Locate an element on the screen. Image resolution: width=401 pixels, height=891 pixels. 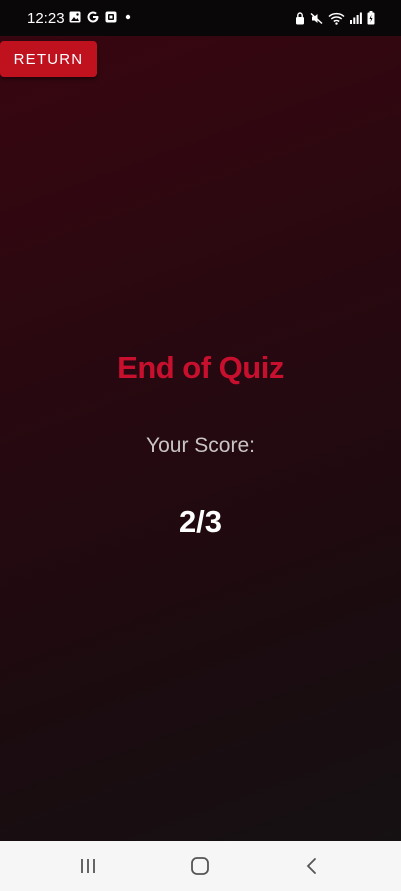
status-bar: 12:23 is located at coordinates (200, 18).